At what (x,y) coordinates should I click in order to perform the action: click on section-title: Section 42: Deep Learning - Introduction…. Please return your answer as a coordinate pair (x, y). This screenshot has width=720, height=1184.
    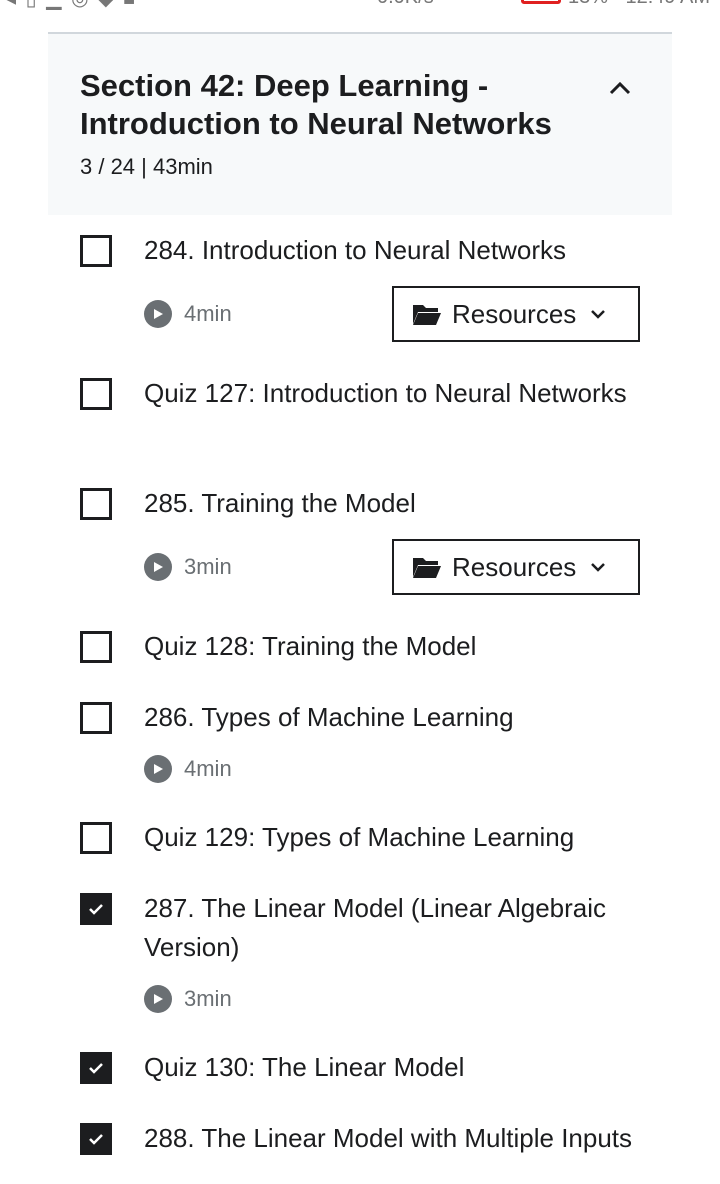
    Looking at the image, I should click on (316, 104).